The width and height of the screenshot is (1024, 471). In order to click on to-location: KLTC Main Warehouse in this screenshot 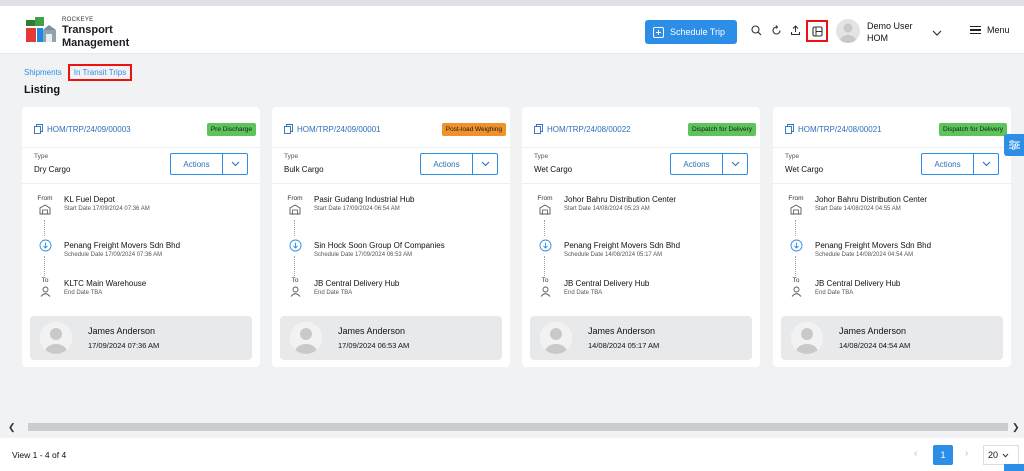, I will do `click(105, 283)`.